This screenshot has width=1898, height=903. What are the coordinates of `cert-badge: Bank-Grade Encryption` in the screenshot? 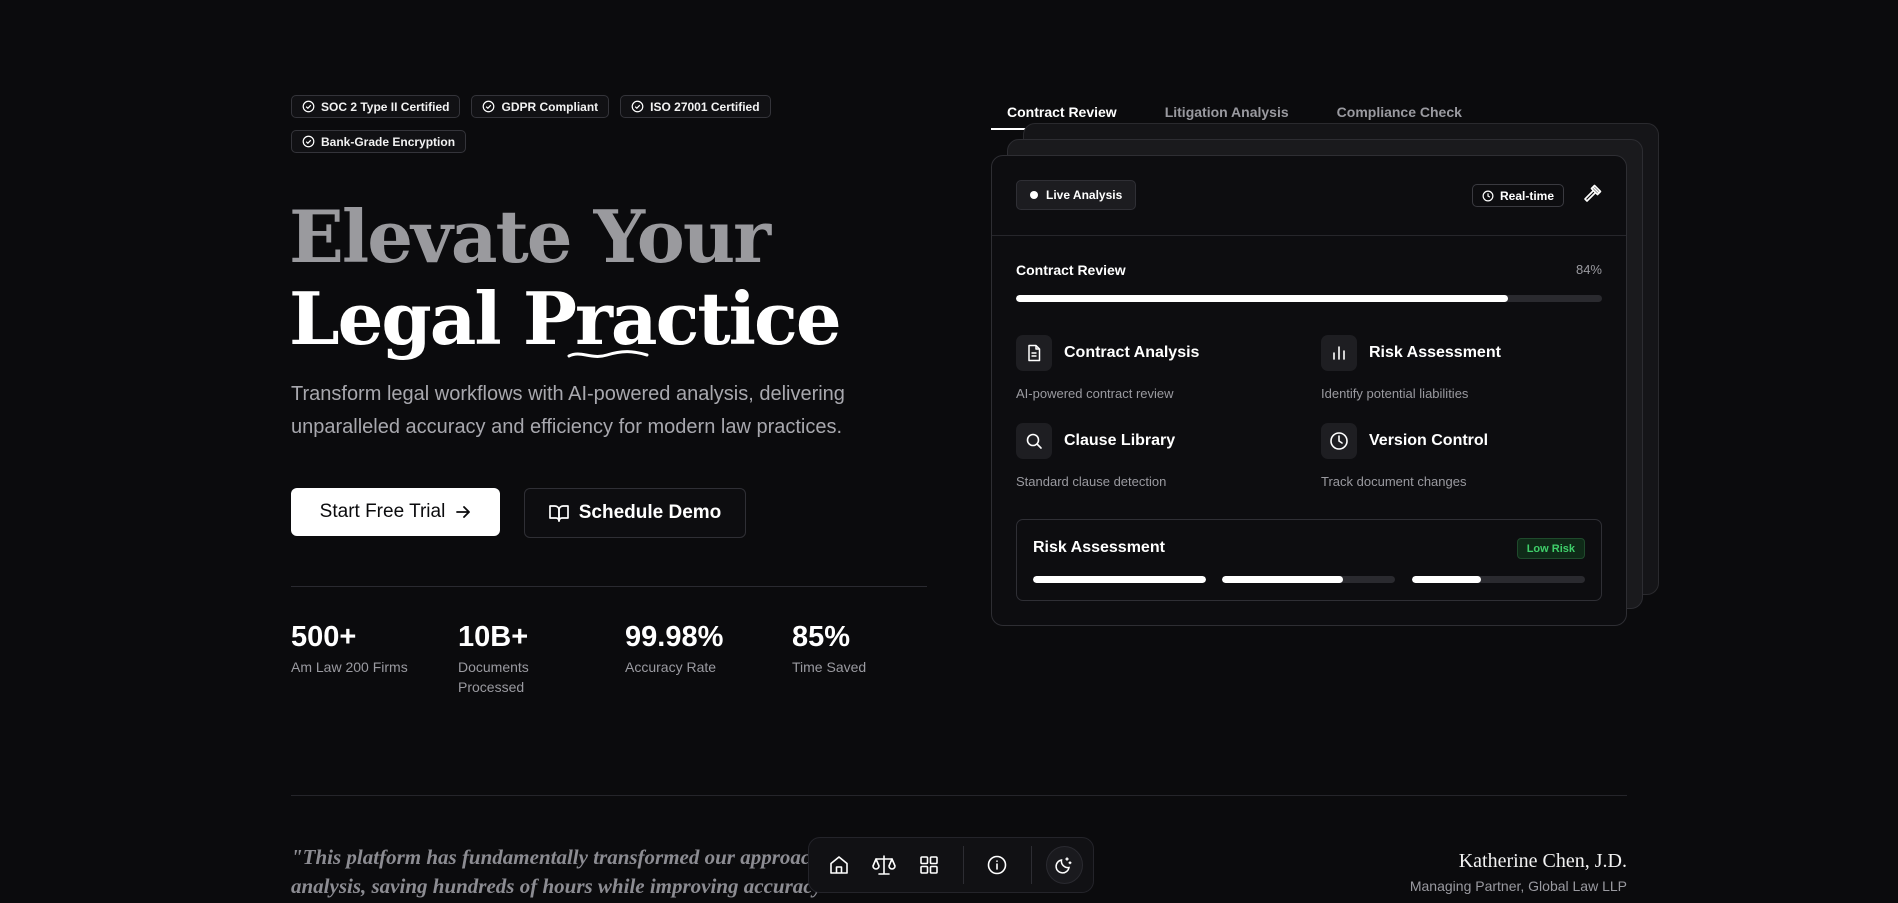 It's located at (379, 141).